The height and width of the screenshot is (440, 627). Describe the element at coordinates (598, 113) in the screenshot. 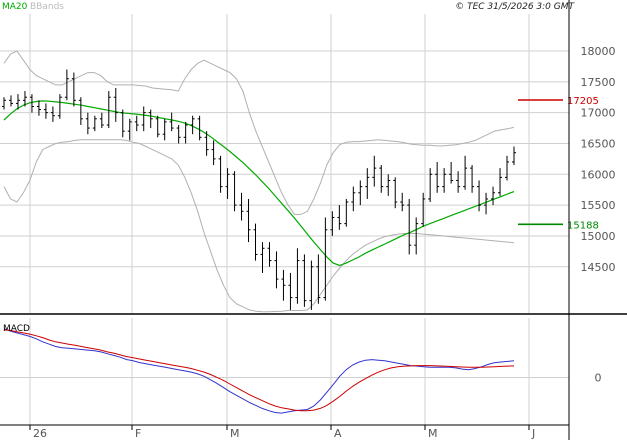

I see `y-tick-label: 17000` at that location.